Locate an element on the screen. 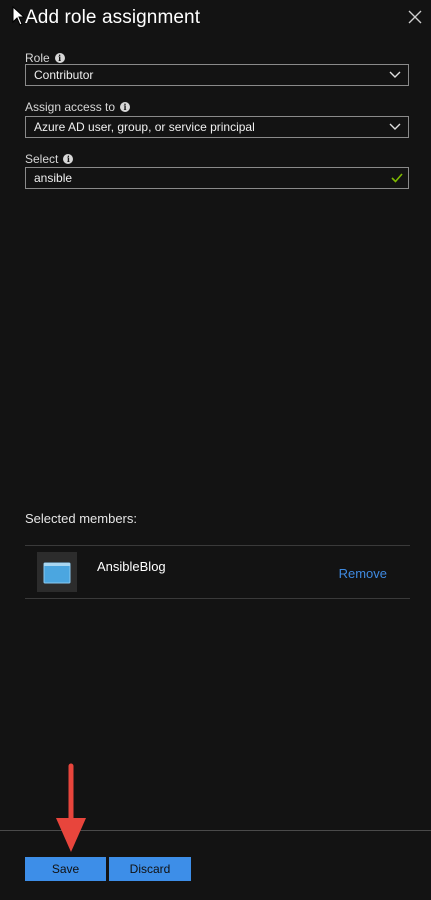 The image size is (431, 900). save-button: Save is located at coordinates (65, 869).